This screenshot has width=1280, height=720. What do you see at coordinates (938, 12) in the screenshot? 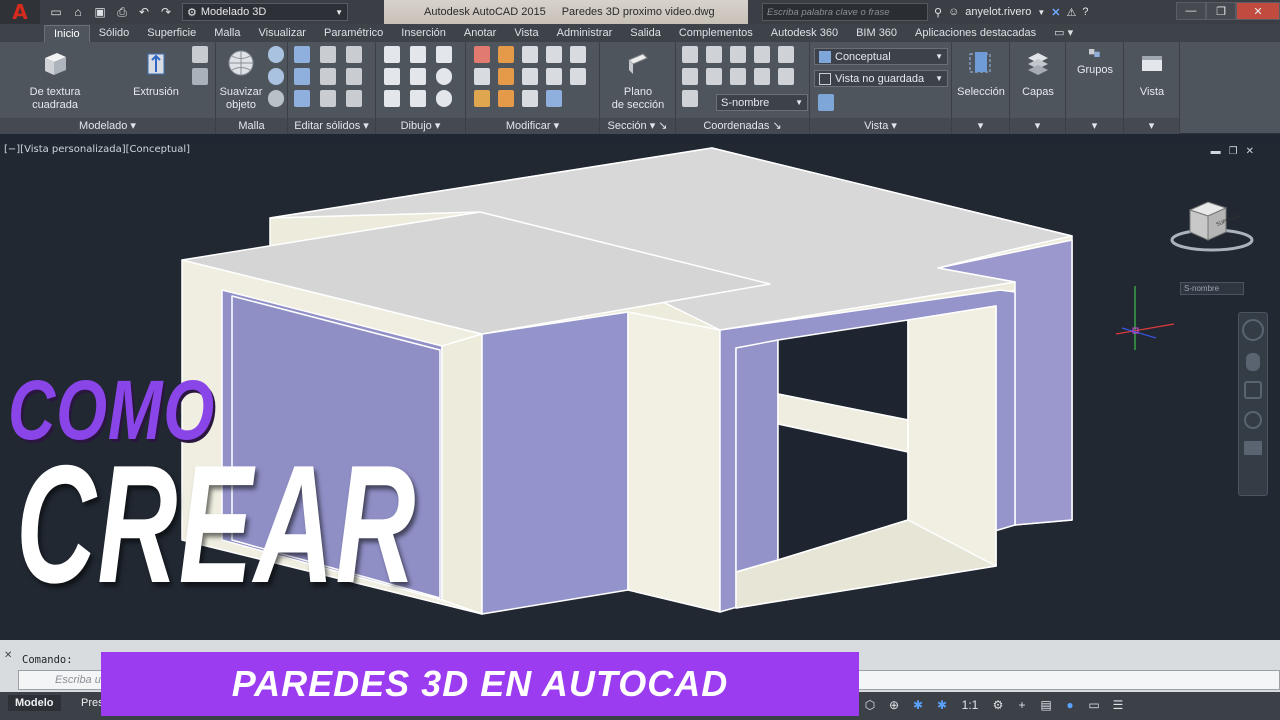
I see `binoculars-icon: ⚲` at bounding box center [938, 12].